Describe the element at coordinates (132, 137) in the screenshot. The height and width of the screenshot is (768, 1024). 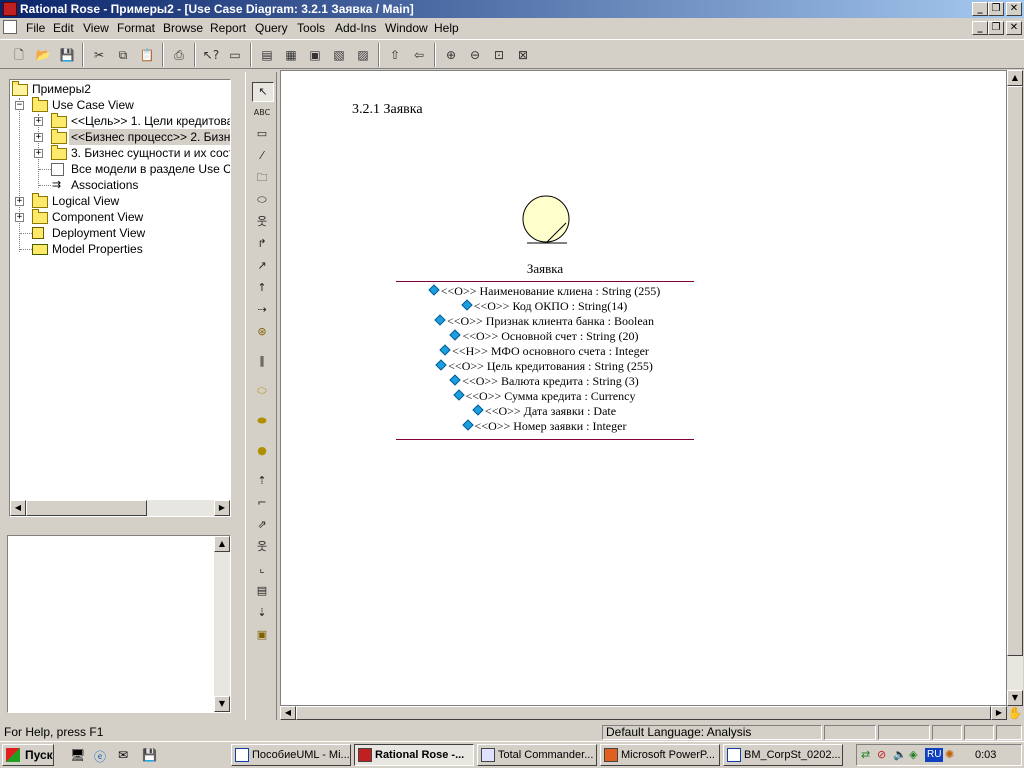
I see `tree-item-business-process: + <<Бизнес процесс>> 2. Бизнес` at that location.